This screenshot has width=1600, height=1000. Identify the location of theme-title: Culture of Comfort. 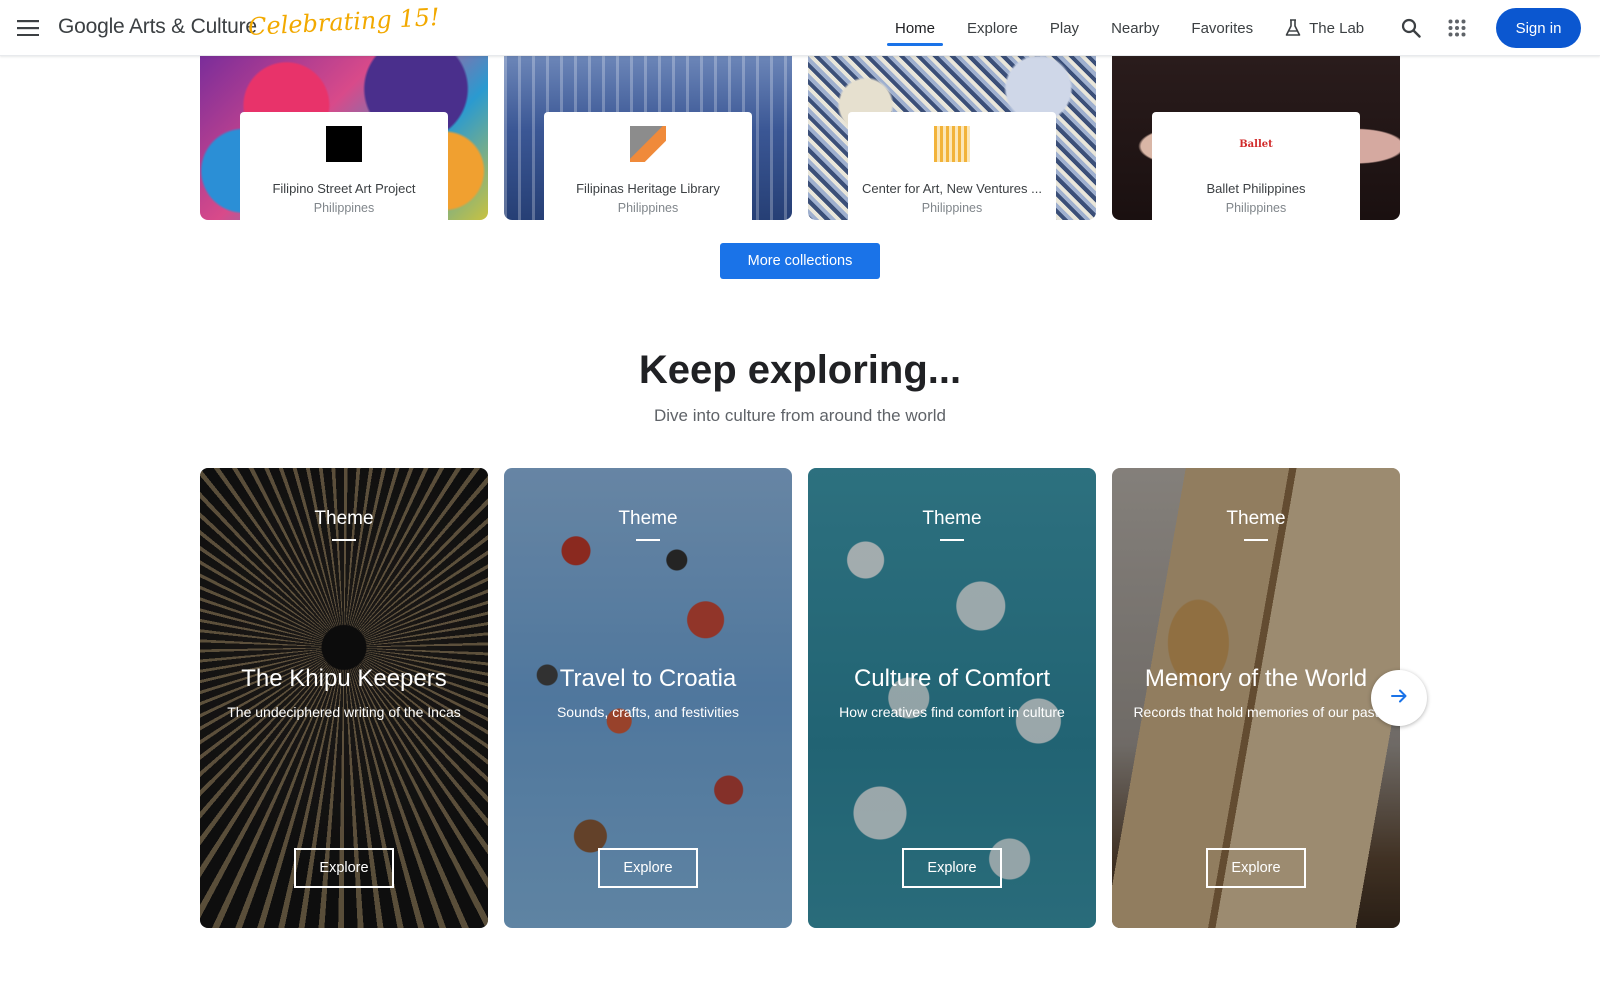
(952, 678).